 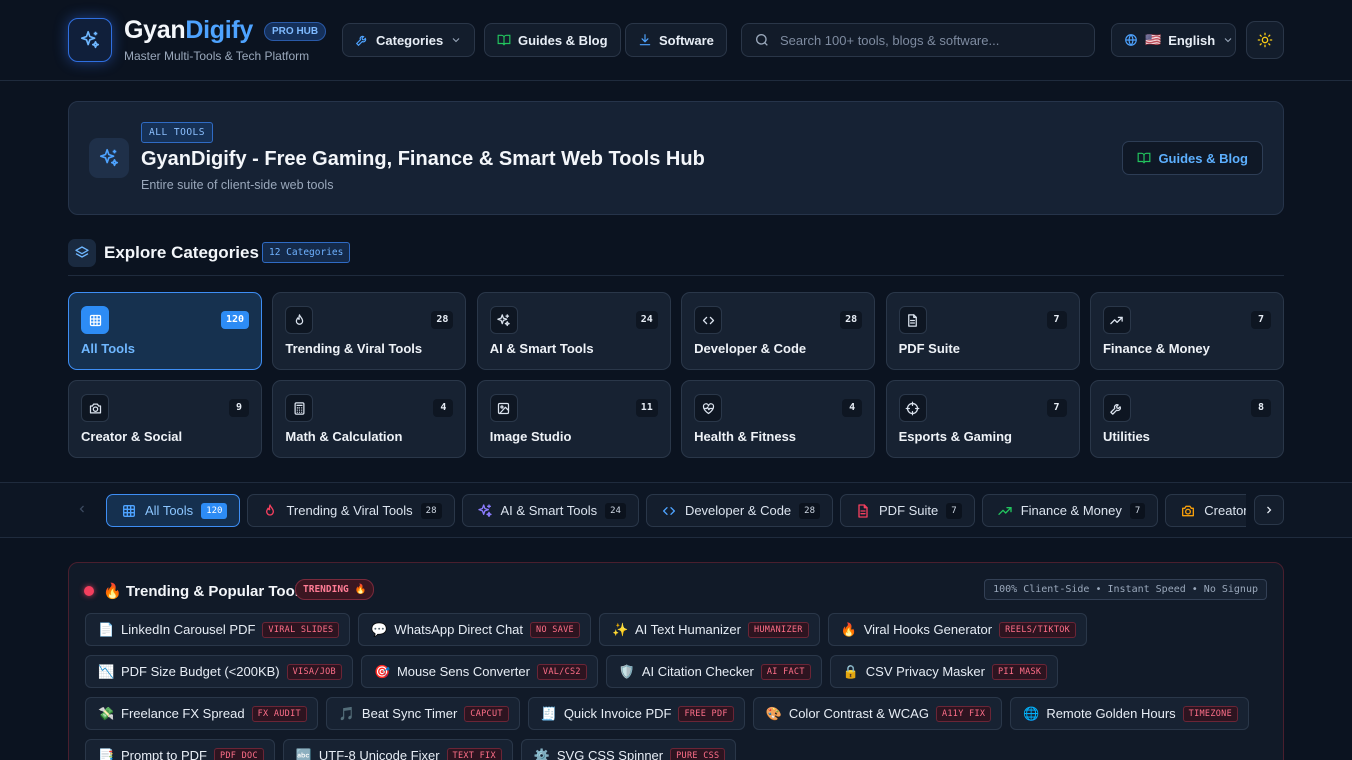 I want to click on tool-link-utf-8-unicode-fixer: 🔤 UTF-8 Unicode Fixer TEXT FIX, so click(x=397, y=749).